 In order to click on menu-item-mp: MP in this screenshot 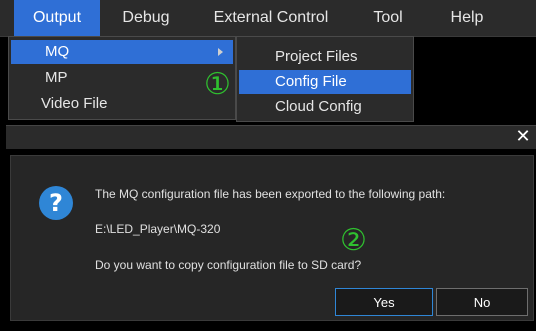, I will do `click(122, 78)`.